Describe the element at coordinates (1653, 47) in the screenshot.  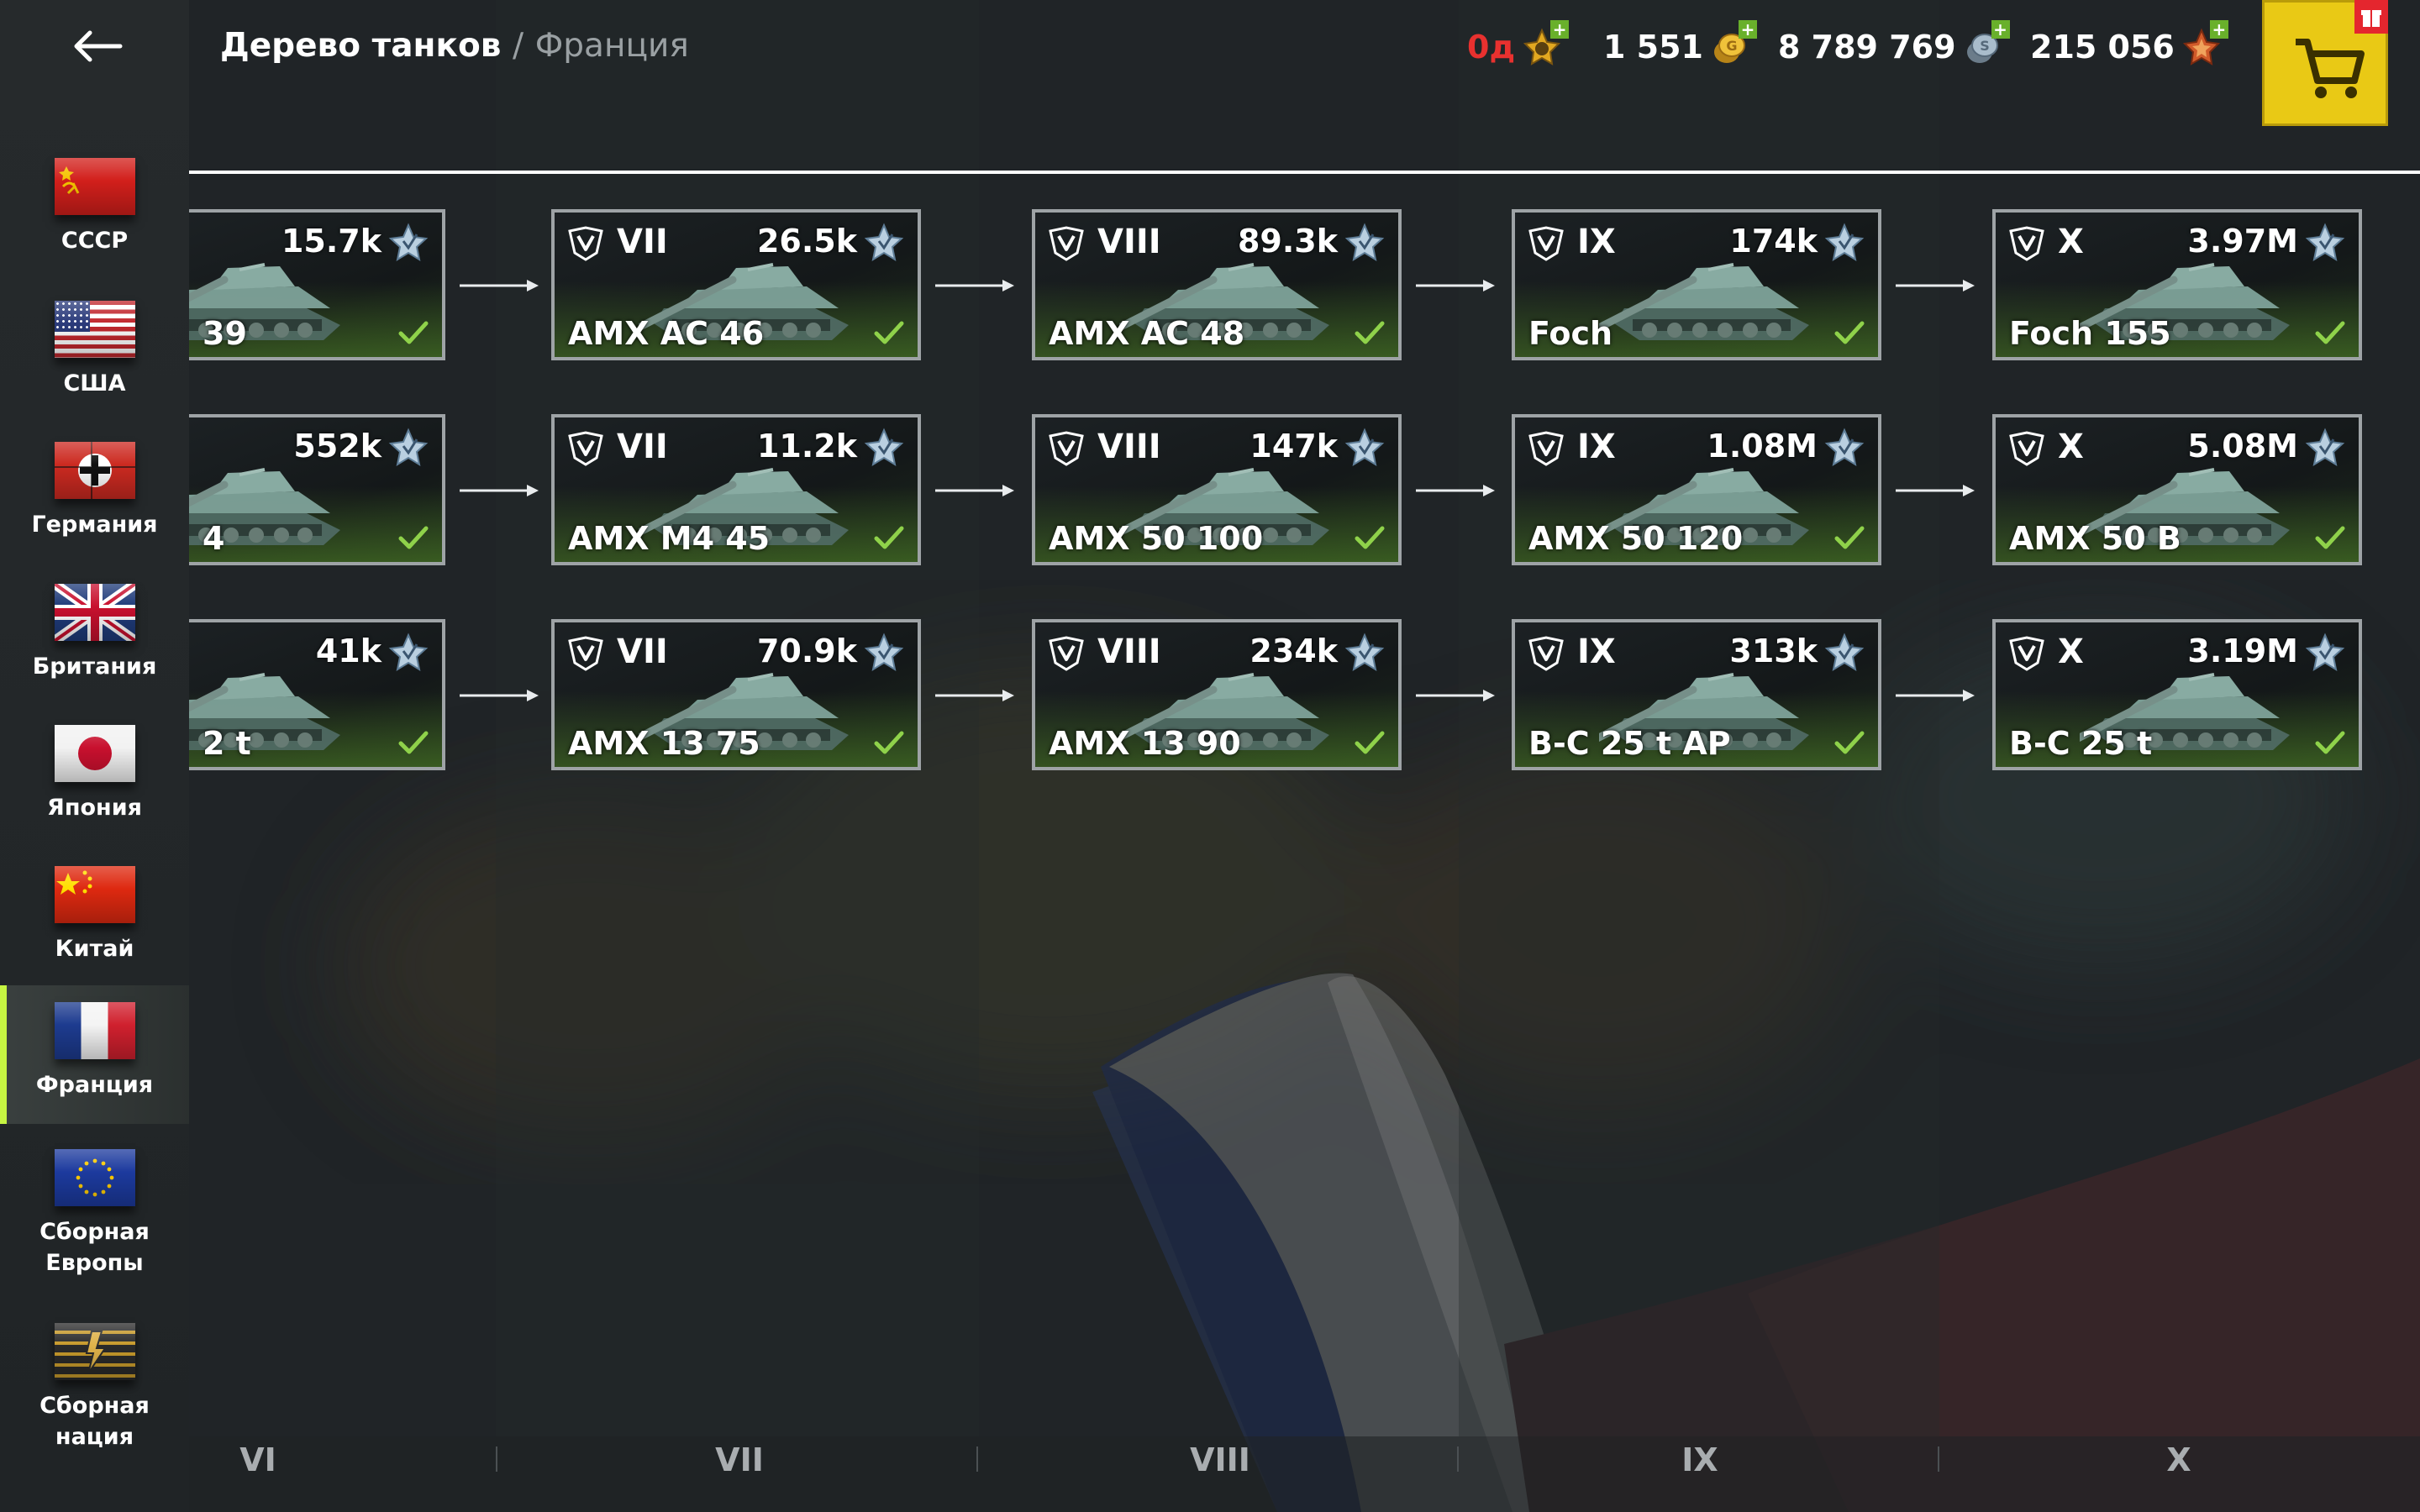
I see `gold-value: 1 551` at that location.